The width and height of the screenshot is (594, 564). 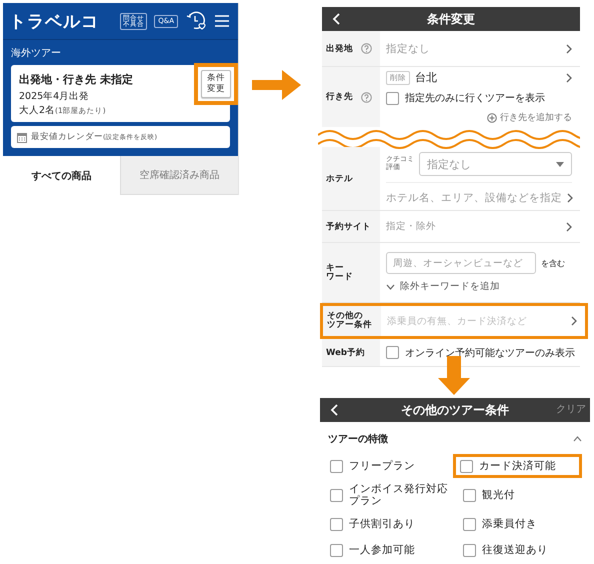 I want to click on section-title: ツアーの特徴, so click(x=358, y=439).